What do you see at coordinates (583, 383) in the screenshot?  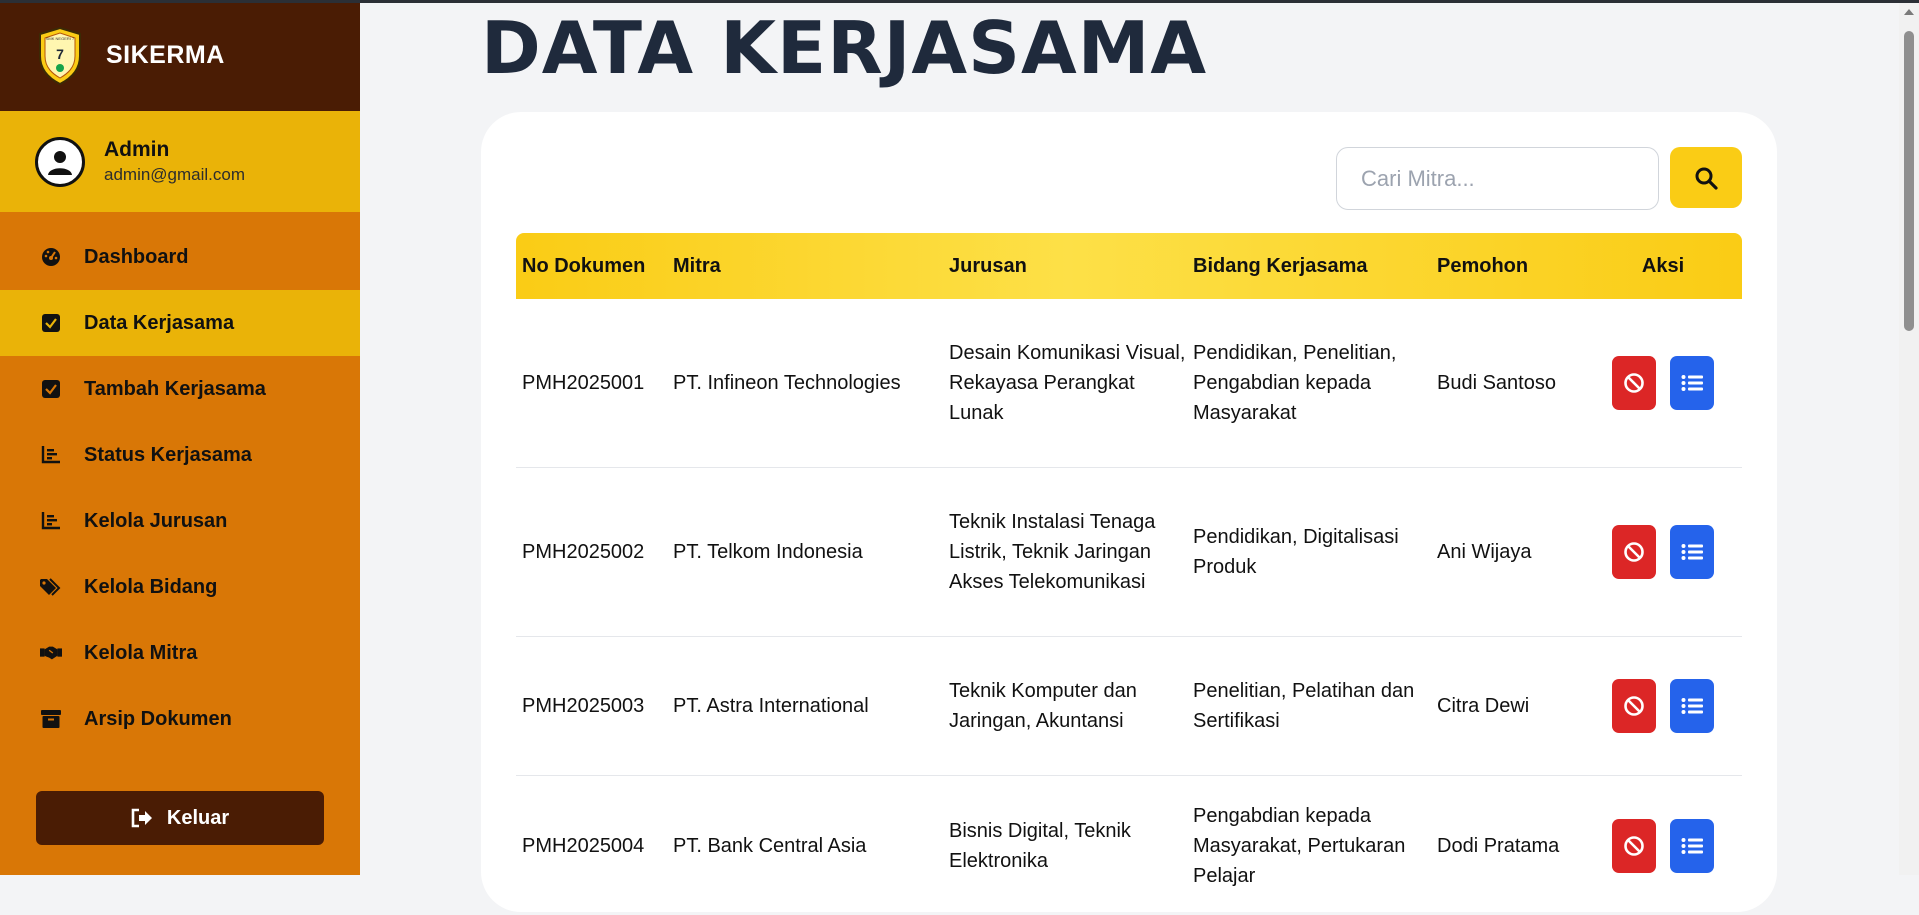 I see `cell-no-dokumen: PMH2025001` at bounding box center [583, 383].